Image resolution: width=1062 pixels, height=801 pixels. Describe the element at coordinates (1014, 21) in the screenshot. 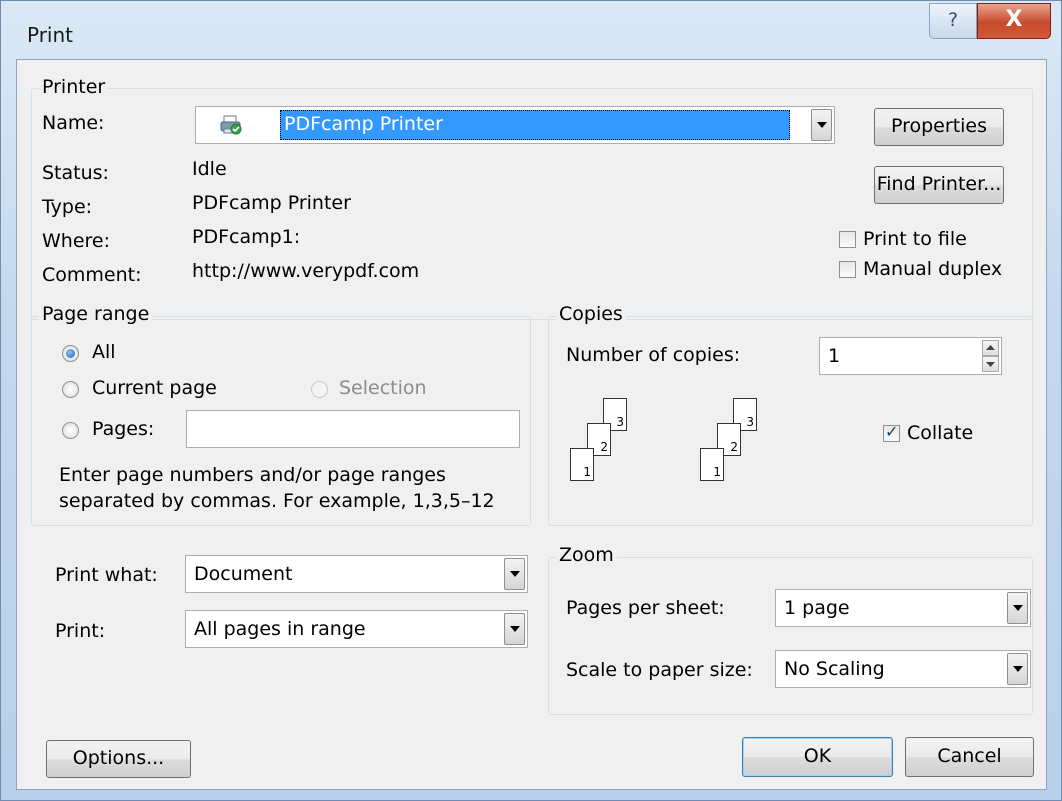

I see `close-button: X` at that location.